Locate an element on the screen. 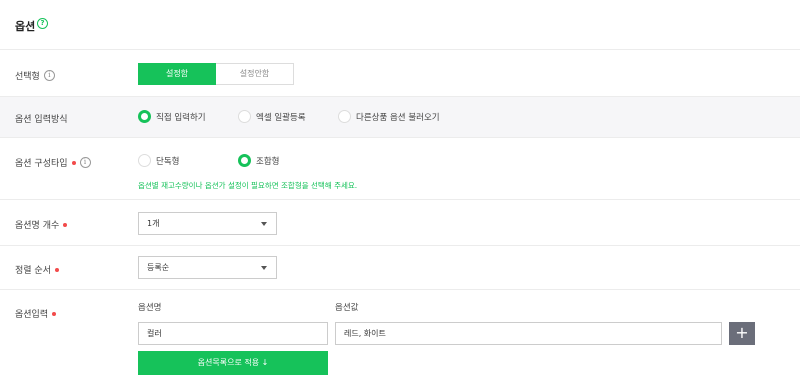 The image size is (800, 387). option-count-label: 옵션명 개수 is located at coordinates (41, 224).